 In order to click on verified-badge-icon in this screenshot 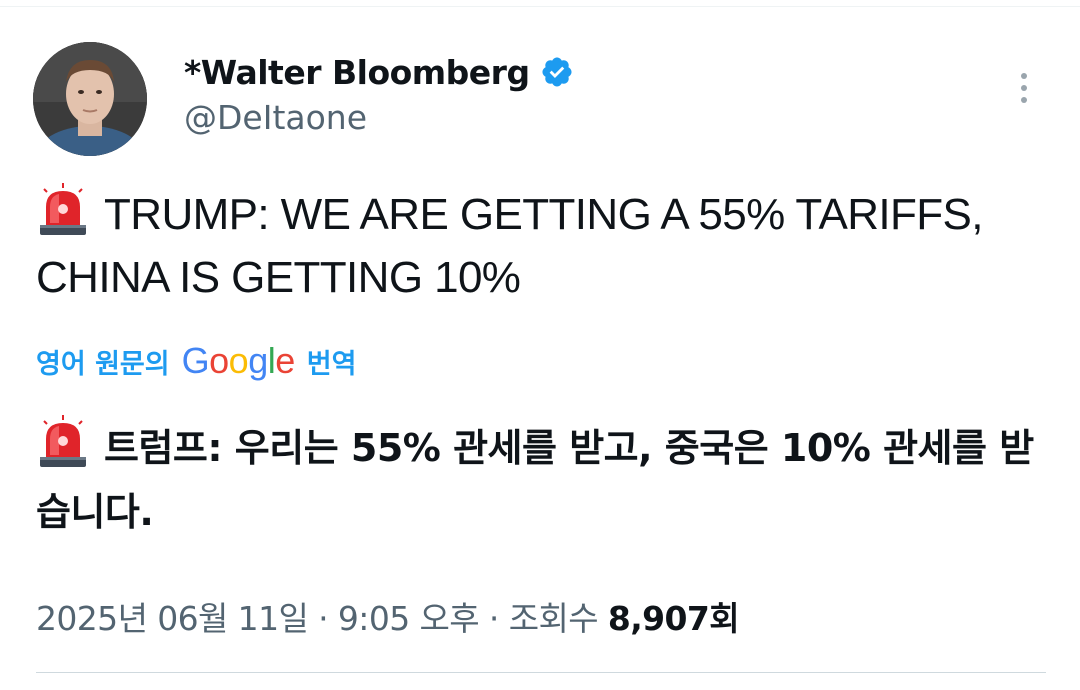, I will do `click(557, 72)`.